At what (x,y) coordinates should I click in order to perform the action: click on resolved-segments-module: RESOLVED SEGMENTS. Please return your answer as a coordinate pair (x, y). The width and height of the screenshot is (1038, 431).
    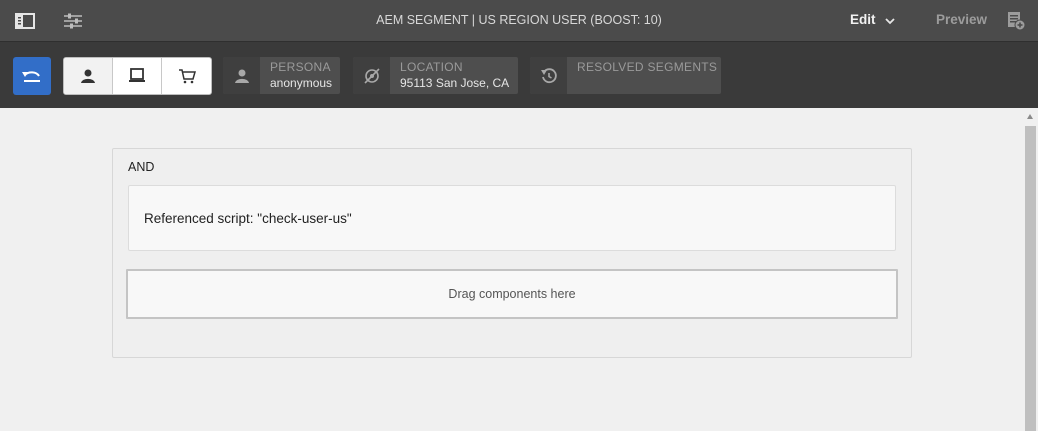
    Looking at the image, I should click on (625, 75).